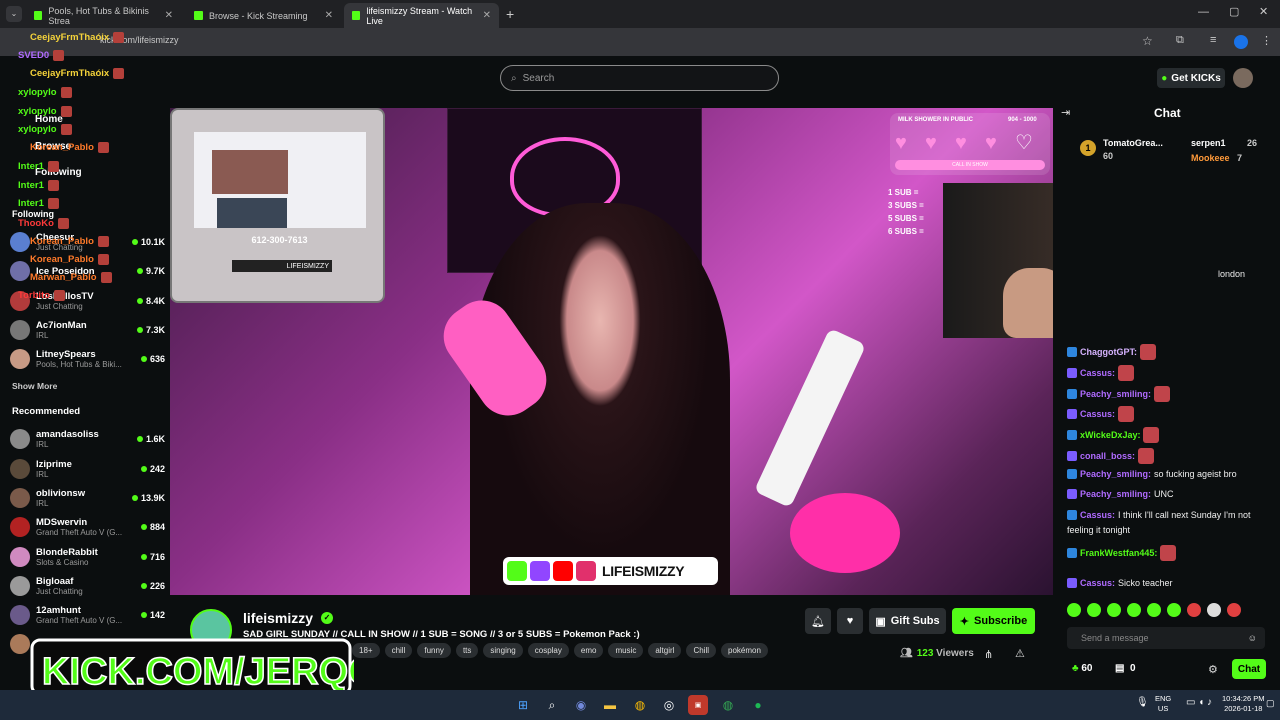  I want to click on stream-tag: altgirl, so click(665, 650).